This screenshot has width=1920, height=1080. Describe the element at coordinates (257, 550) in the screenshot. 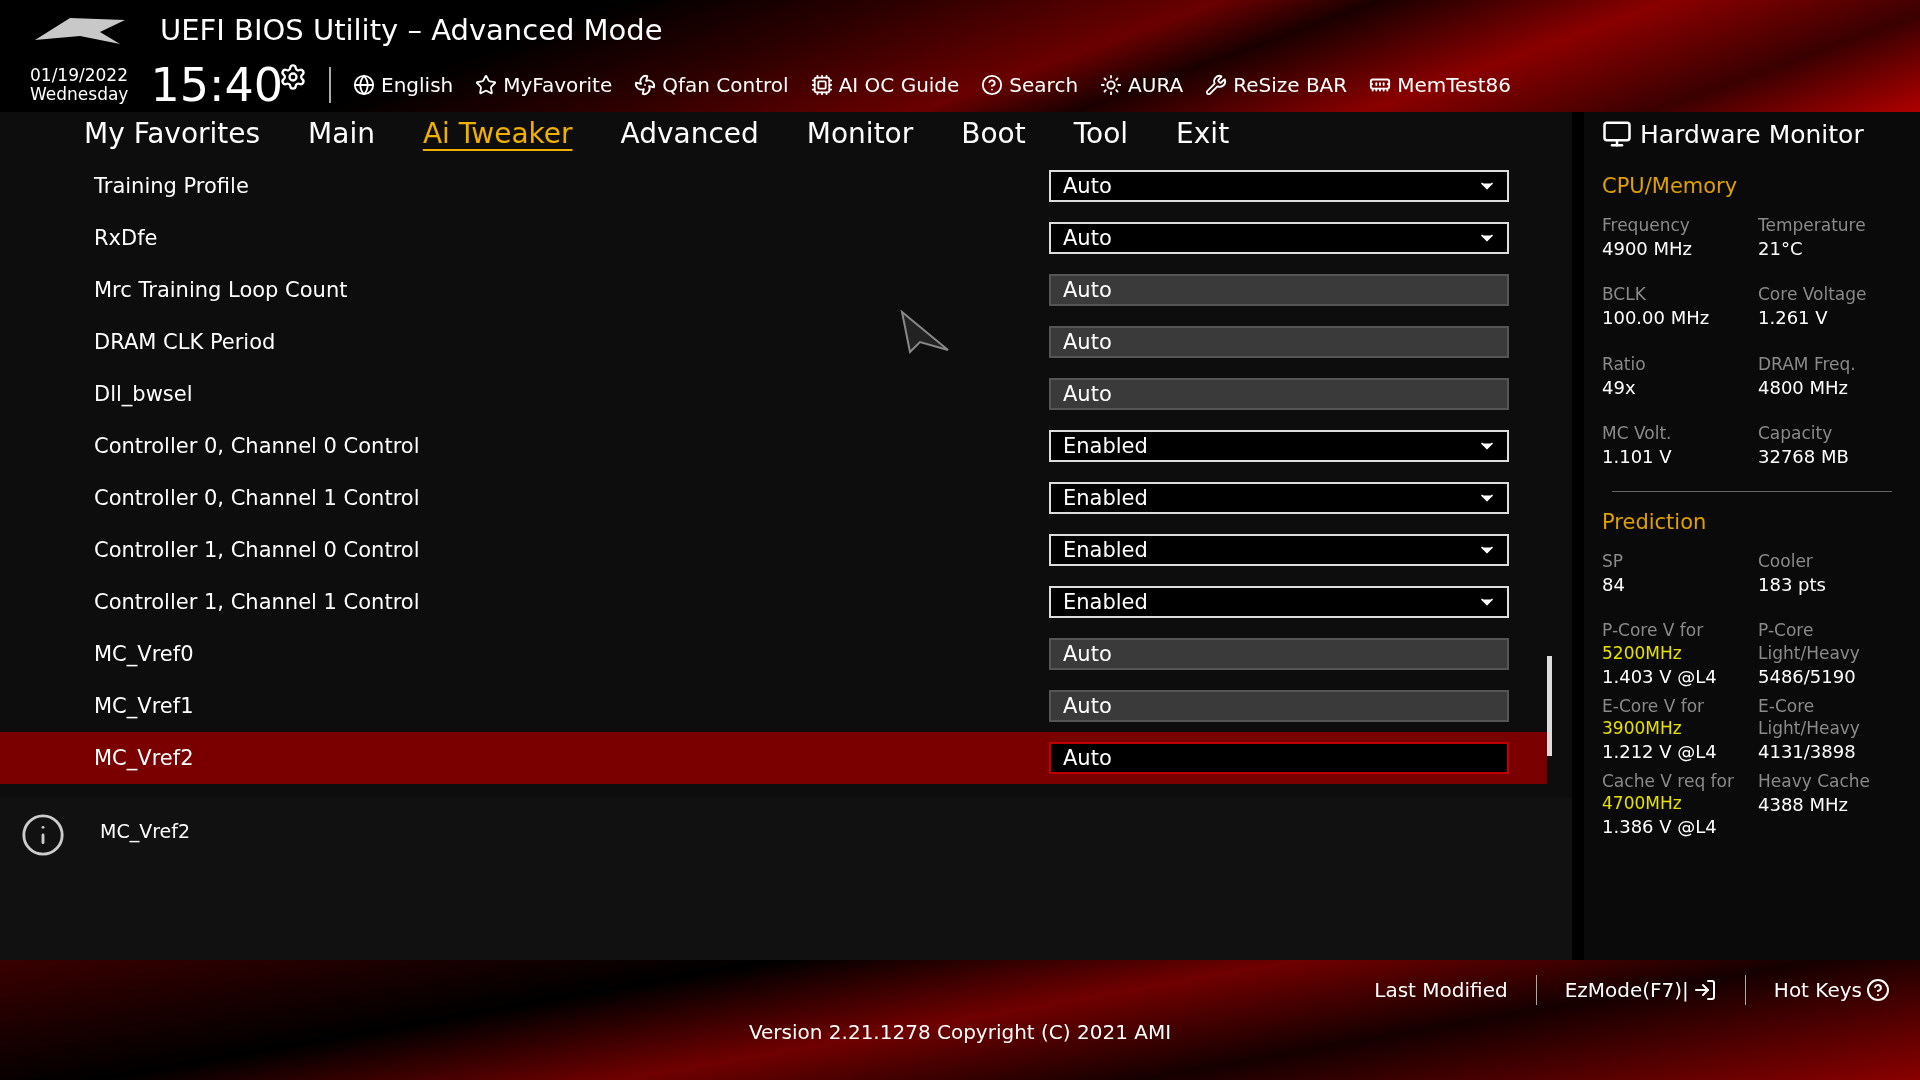

I see `setting-label: Controller 1, Channel 0 Control` at that location.